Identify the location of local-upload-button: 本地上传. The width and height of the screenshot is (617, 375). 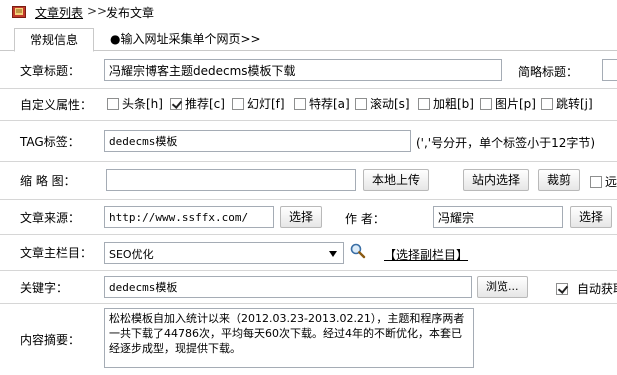
(396, 180).